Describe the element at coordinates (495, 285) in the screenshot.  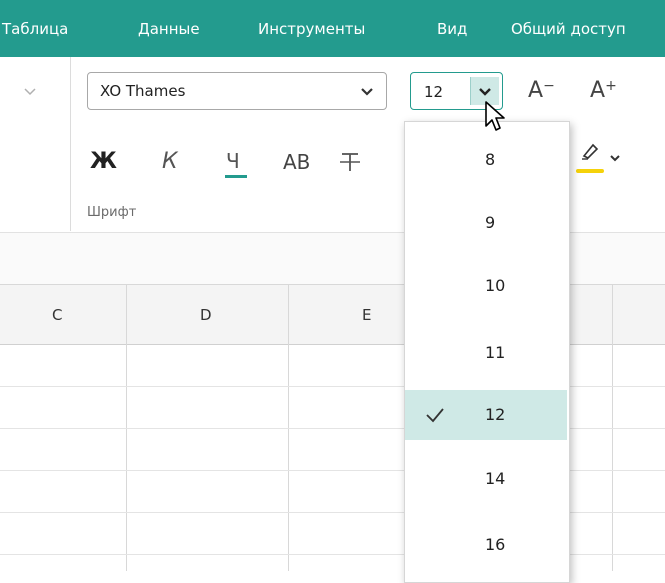
I see `option-label: 10` at that location.